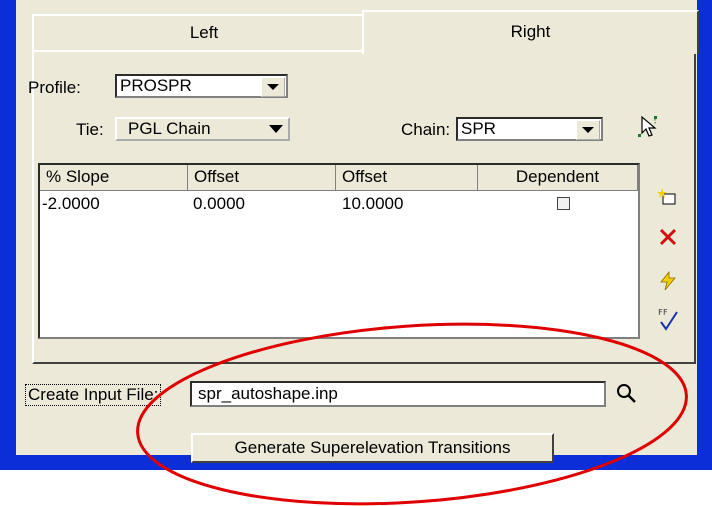  I want to click on header-offset-1: Offset, so click(262, 178).